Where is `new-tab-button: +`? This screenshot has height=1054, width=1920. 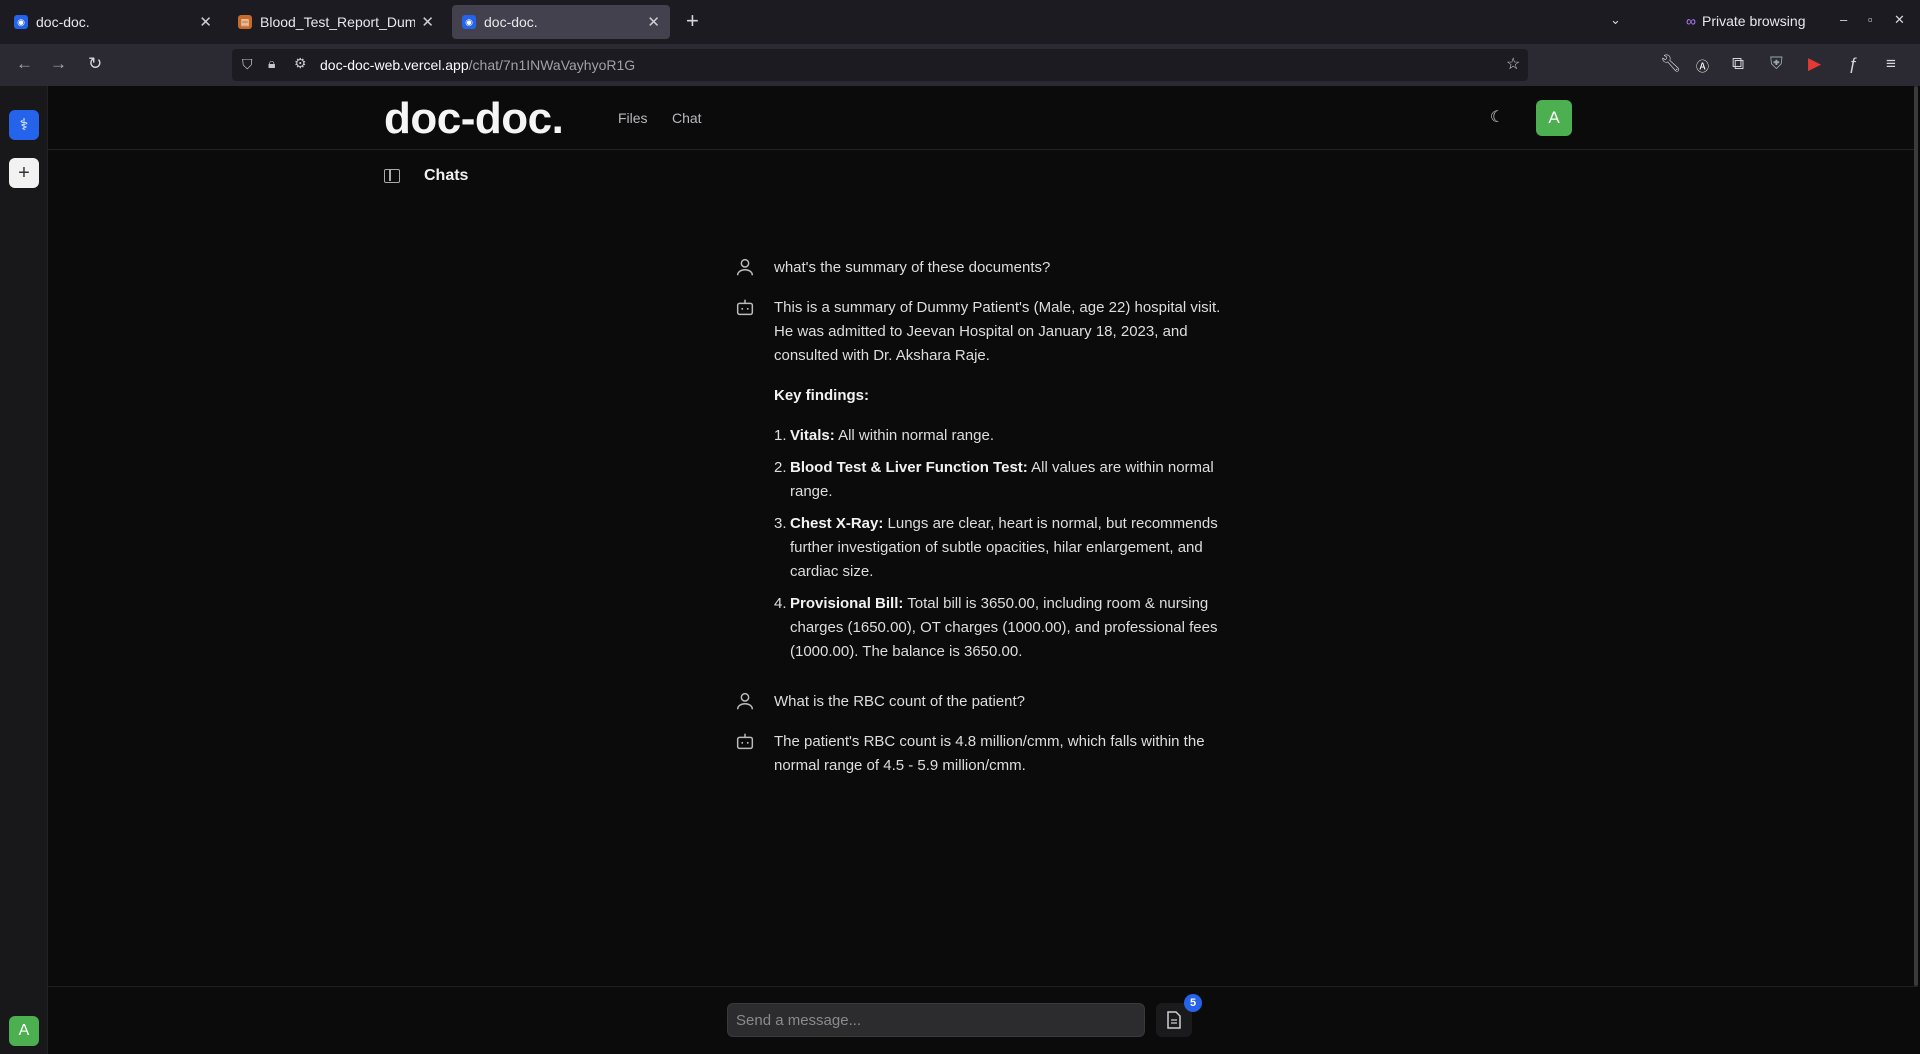 new-tab-button: + is located at coordinates (692, 21).